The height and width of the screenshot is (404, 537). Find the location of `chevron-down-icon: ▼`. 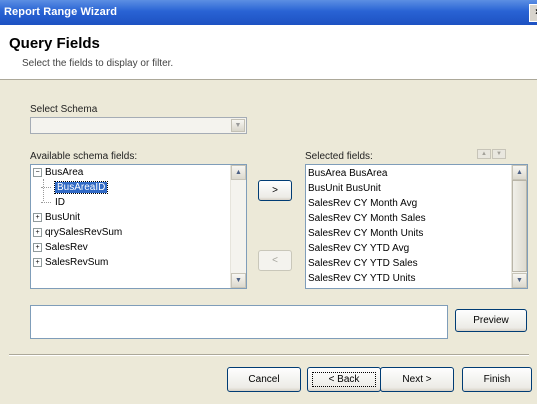

chevron-down-icon: ▼ is located at coordinates (238, 125).